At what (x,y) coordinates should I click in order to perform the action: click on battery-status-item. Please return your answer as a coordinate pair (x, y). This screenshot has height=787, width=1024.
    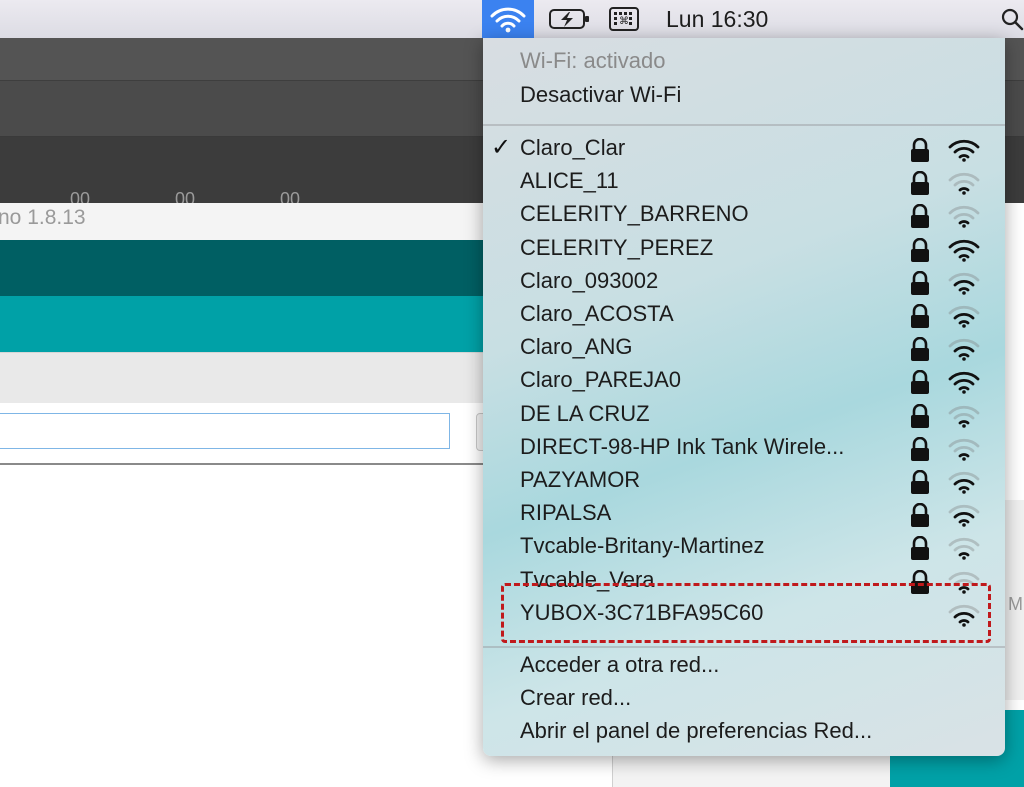
    Looking at the image, I should click on (570, 19).